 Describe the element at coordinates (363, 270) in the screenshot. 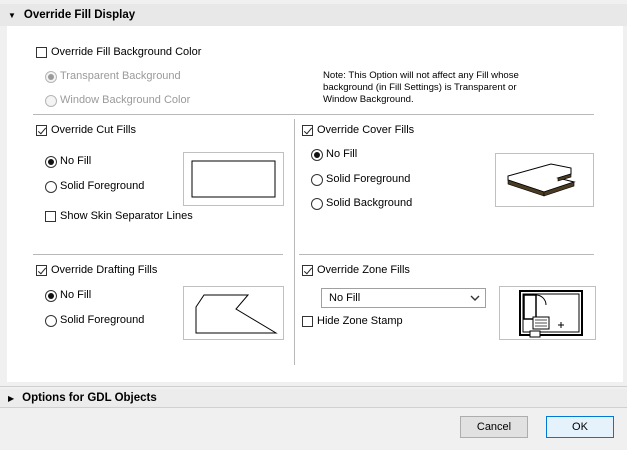

I see `override-zone-fills-label: Override Zone Fills` at that location.